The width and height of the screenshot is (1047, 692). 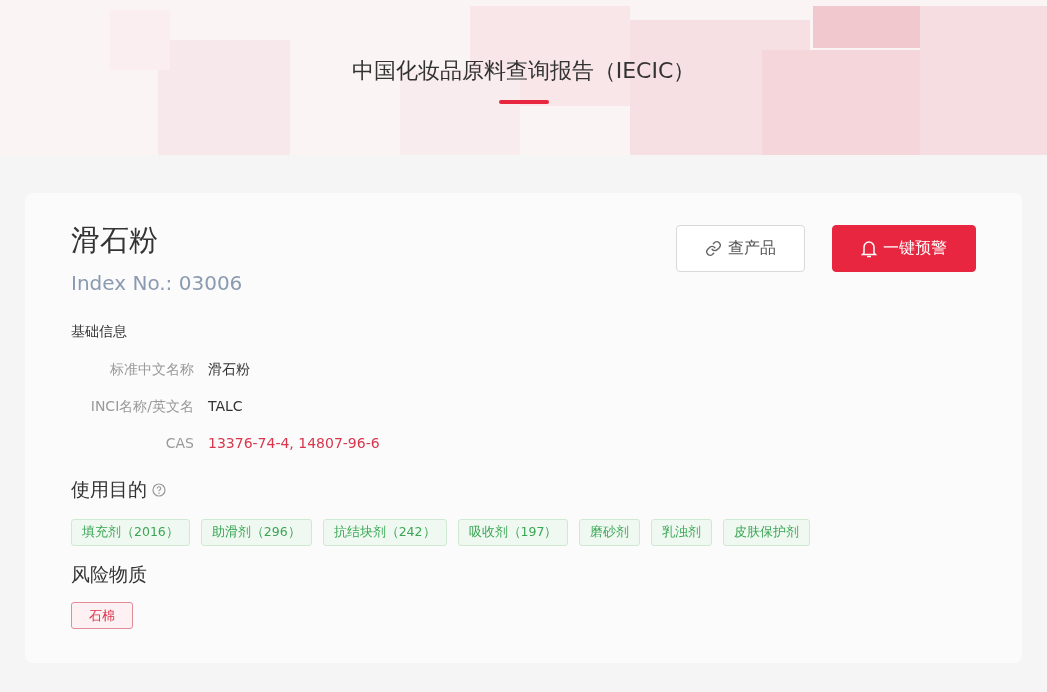 What do you see at coordinates (102, 615) in the screenshot?
I see `risk-tag: 石棉` at bounding box center [102, 615].